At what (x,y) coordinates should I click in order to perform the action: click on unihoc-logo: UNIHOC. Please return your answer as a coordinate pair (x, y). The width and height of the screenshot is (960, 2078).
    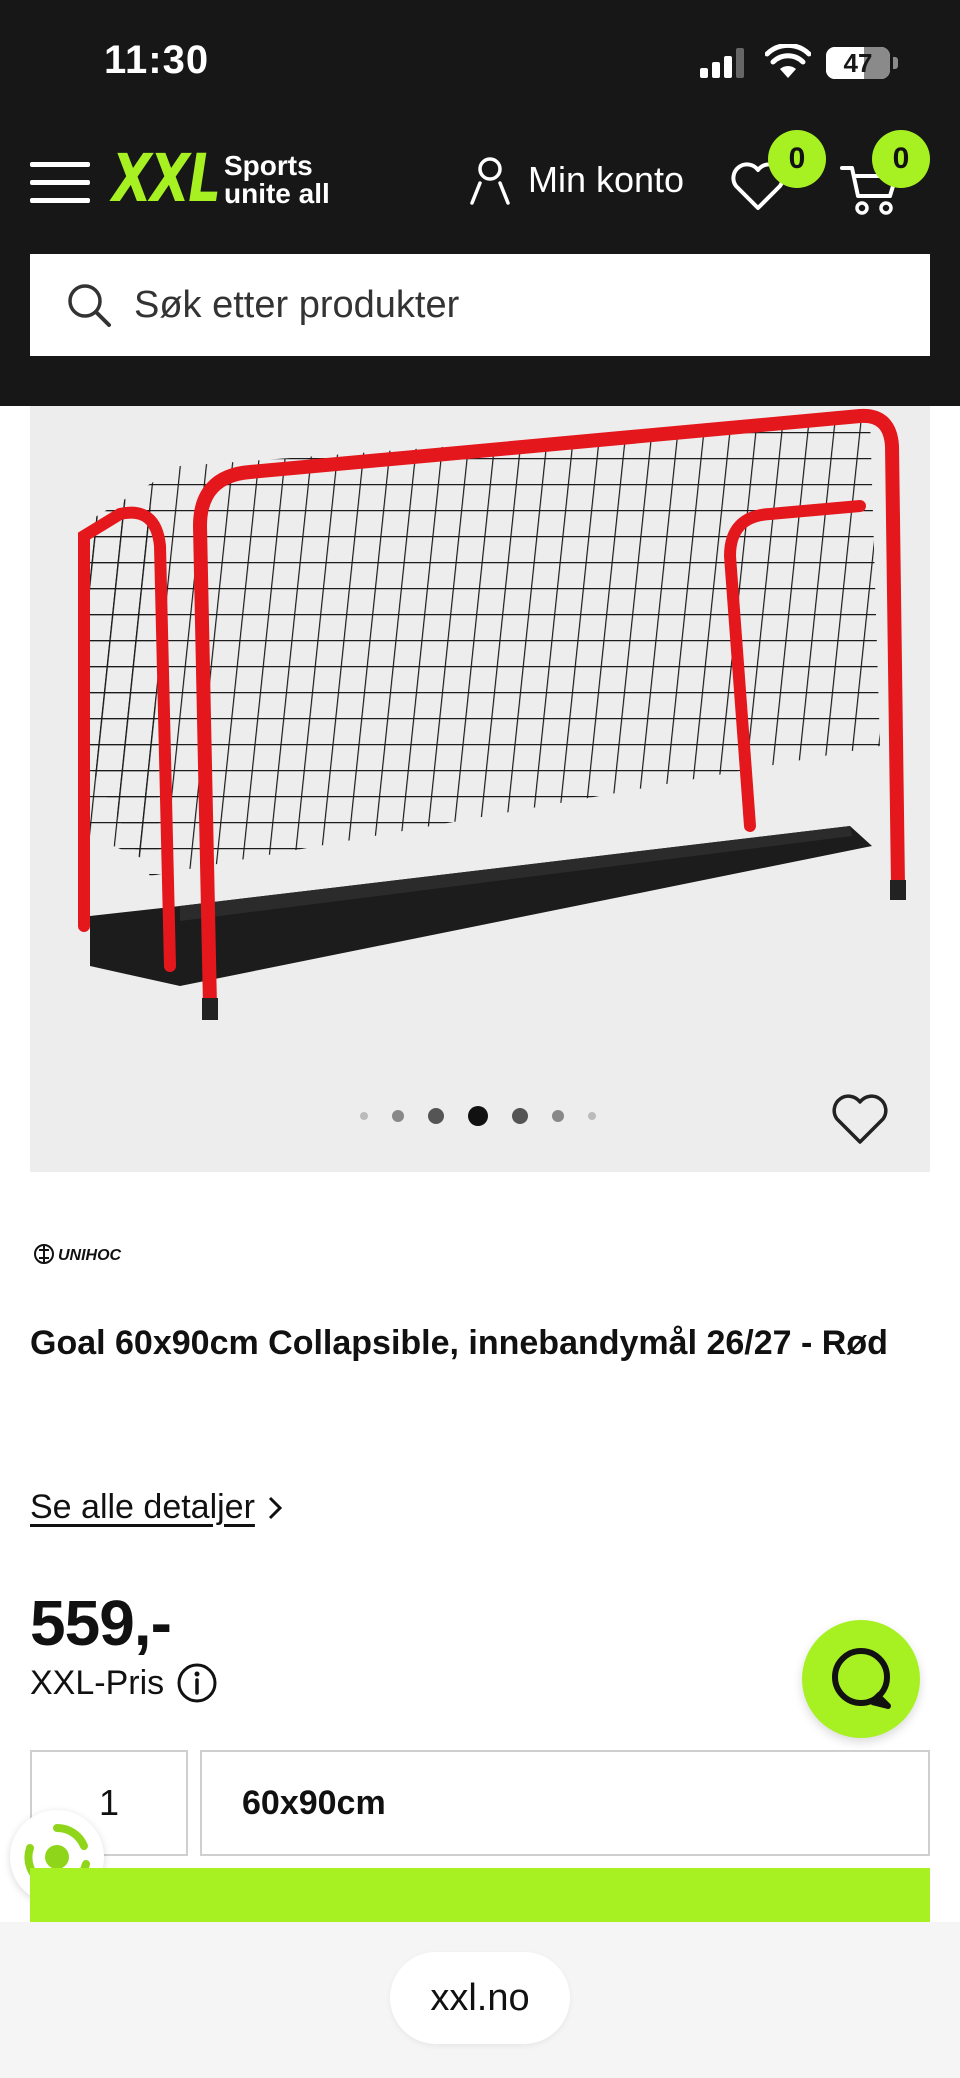
    Looking at the image, I should click on (78, 1254).